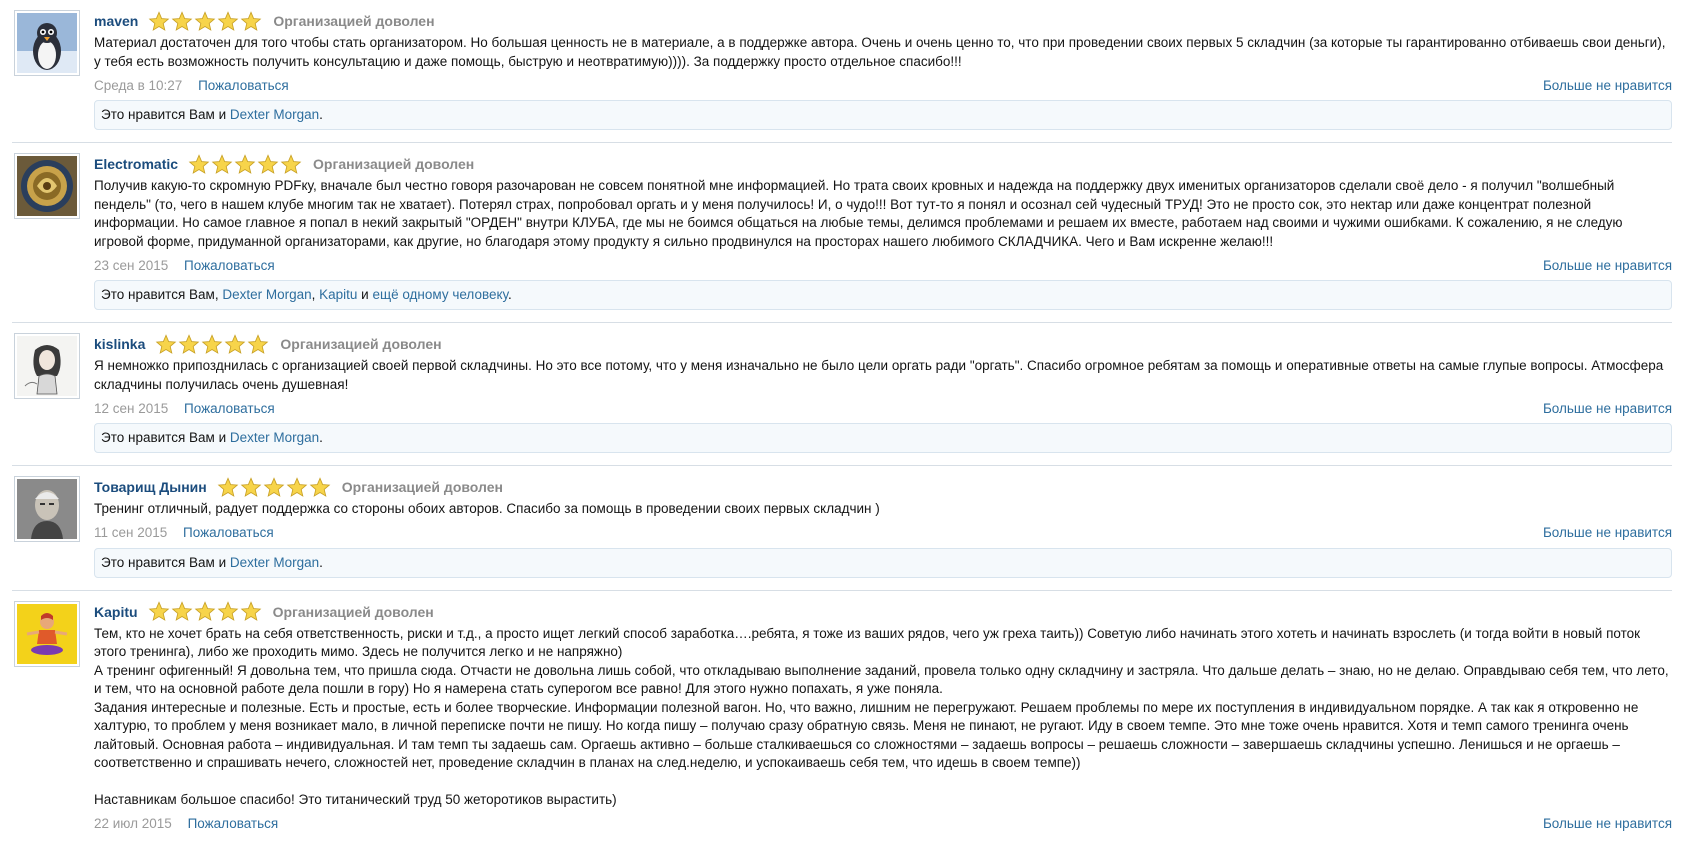  Describe the element at coordinates (116, 21) in the screenshot. I see `username: maven` at that location.